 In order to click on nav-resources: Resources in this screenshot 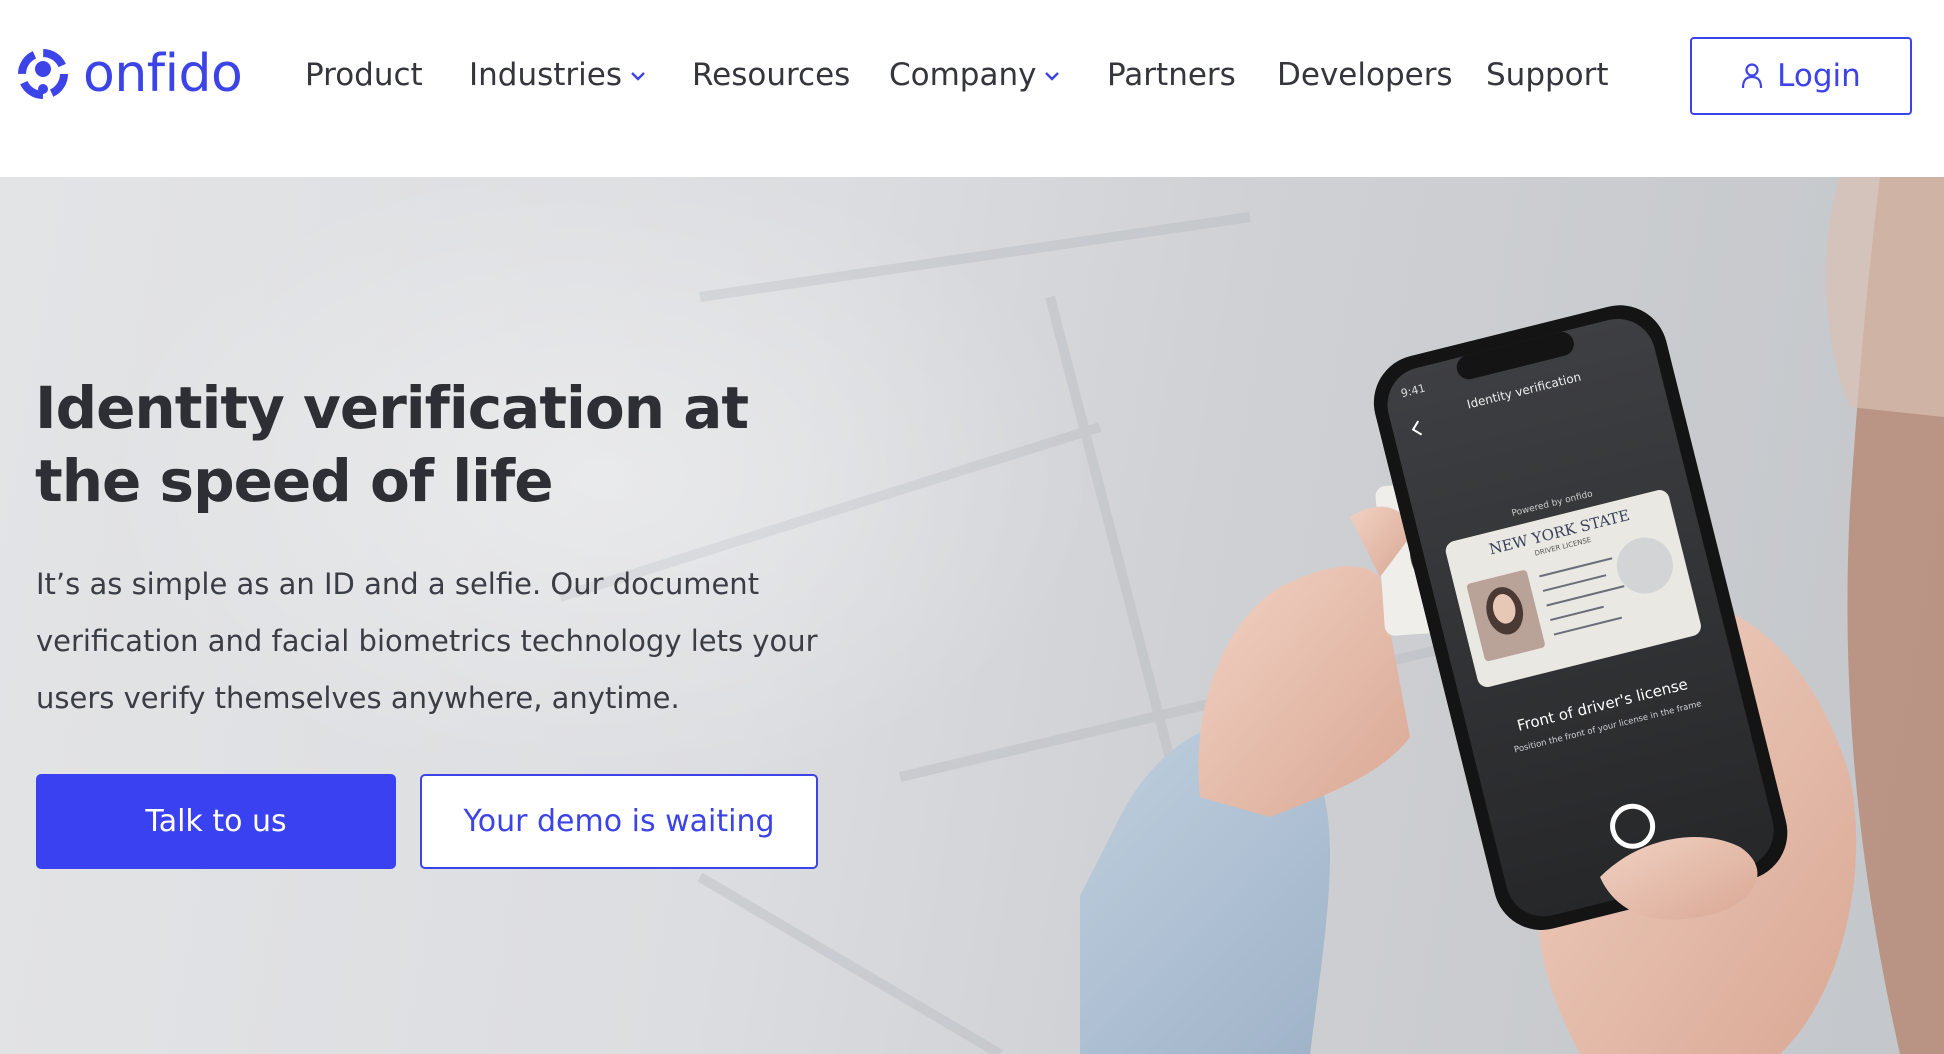, I will do `click(771, 75)`.